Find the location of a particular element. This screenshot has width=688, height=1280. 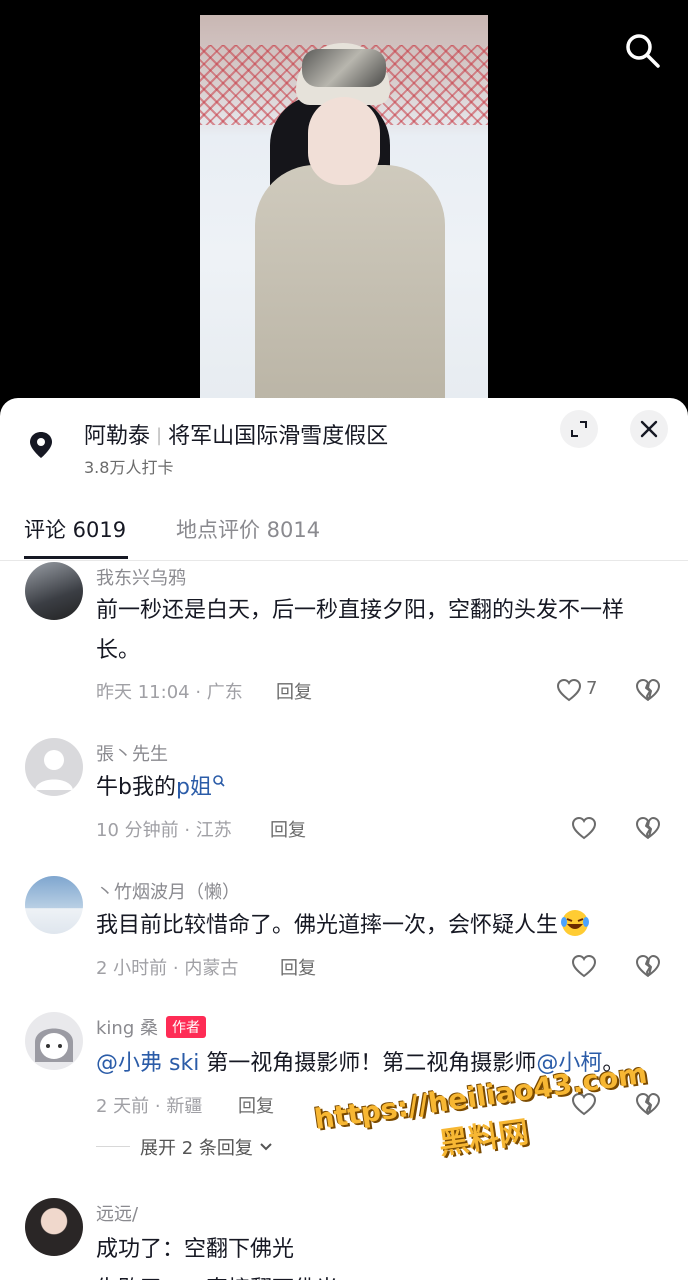

location-title: 阿勒泰 | 将军山国际滑雪度假区 is located at coordinates (236, 434).